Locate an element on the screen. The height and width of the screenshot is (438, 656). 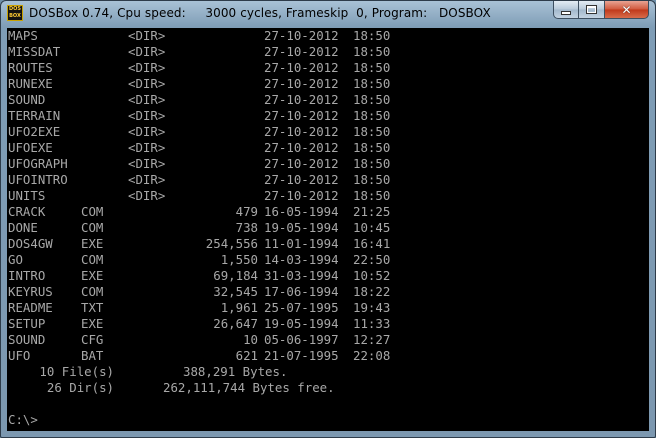
entry-date: 21-07-1995 is located at coordinates (301, 355).